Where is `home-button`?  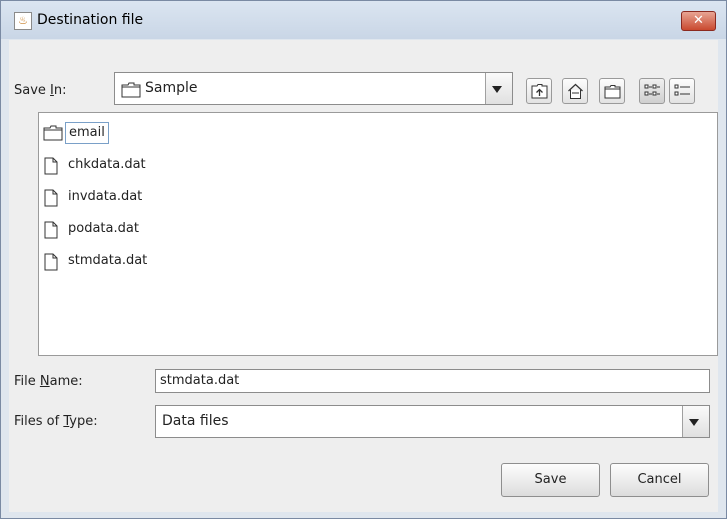
home-button is located at coordinates (575, 91).